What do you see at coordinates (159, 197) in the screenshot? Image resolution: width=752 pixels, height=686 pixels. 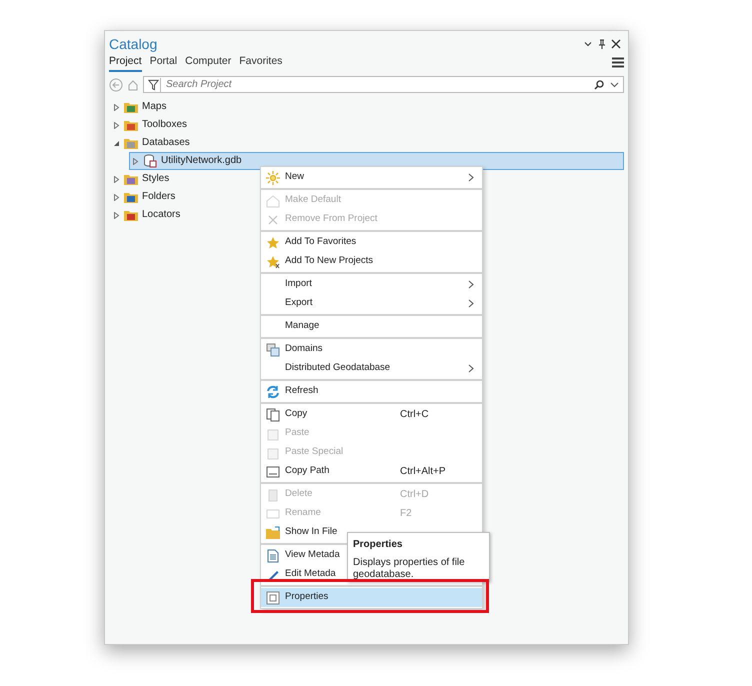 I see `tree-label: Folders` at bounding box center [159, 197].